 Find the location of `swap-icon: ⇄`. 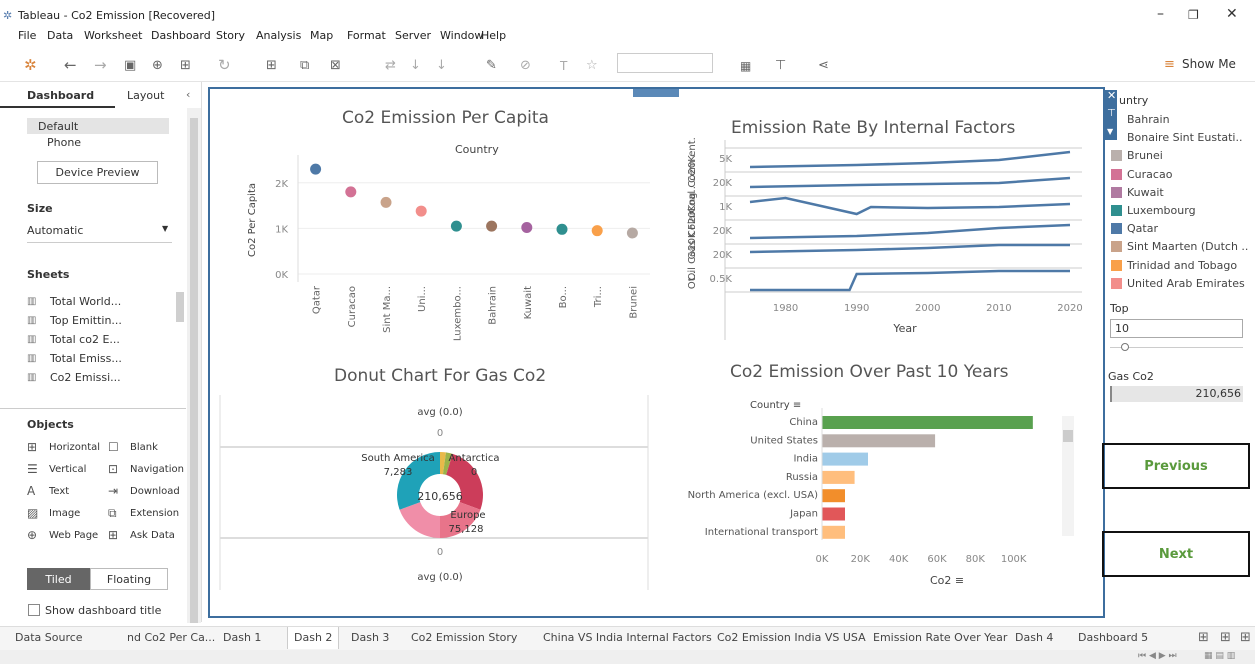

swap-icon: ⇄ is located at coordinates (390, 65).